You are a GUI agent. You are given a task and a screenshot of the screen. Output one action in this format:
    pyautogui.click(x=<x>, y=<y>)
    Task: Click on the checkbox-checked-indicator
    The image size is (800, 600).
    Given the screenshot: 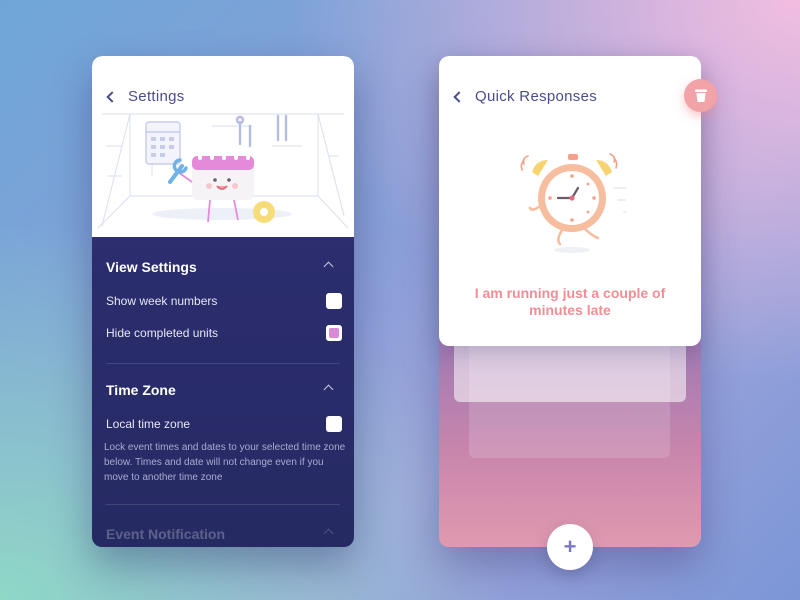 What is the action you would take?
    pyautogui.click(x=334, y=333)
    